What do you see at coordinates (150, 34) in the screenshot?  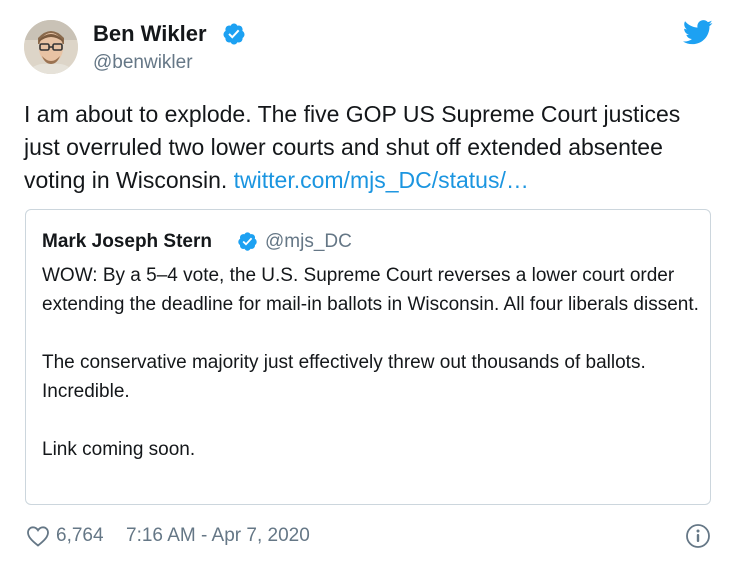 I see `author-name: Ben Wikler` at bounding box center [150, 34].